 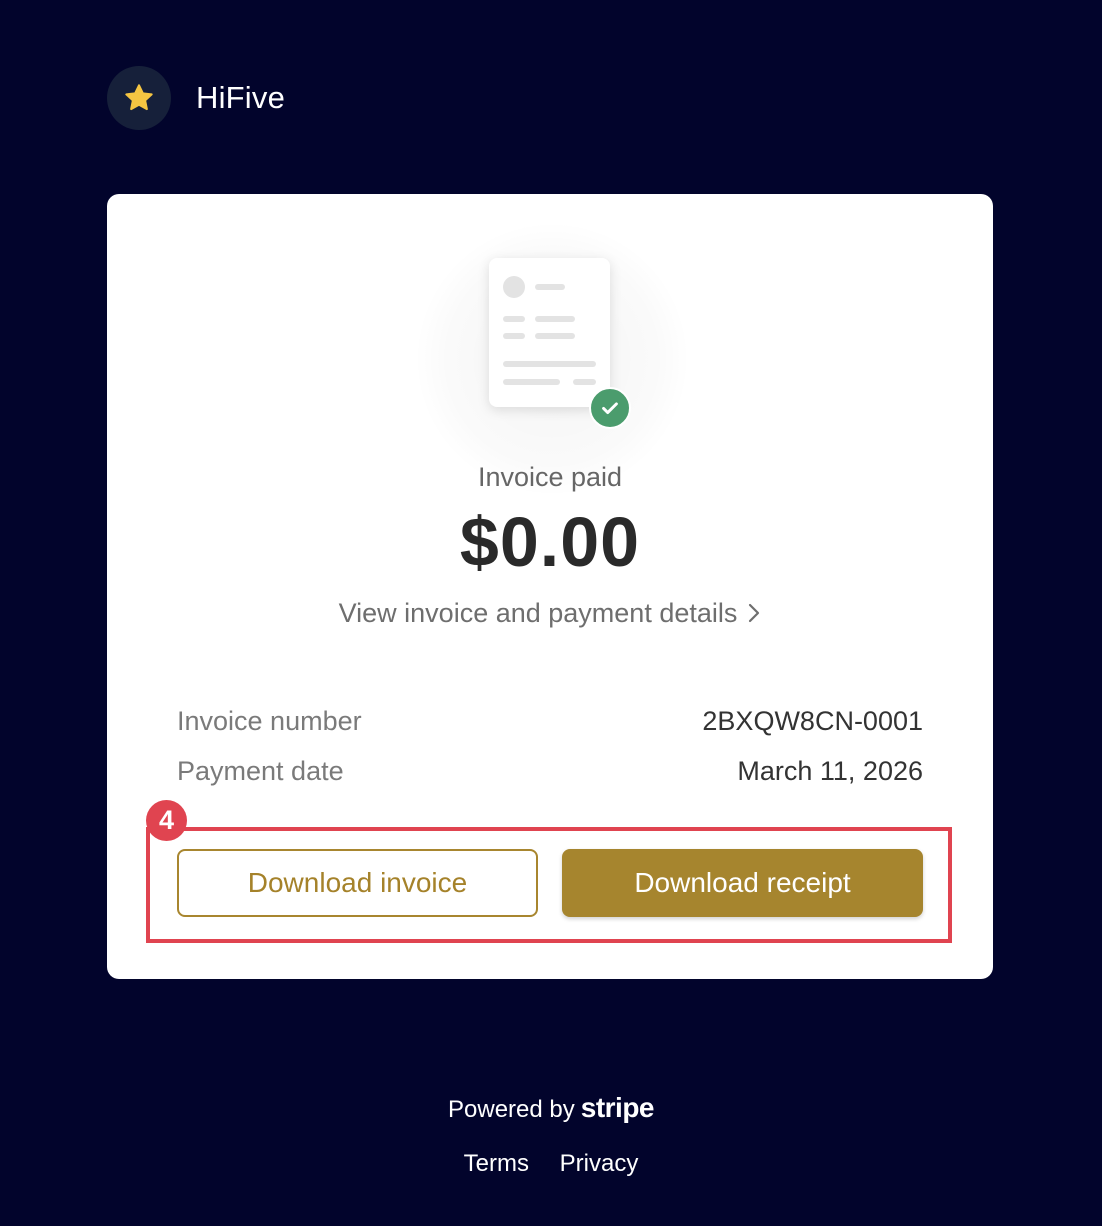 What do you see at coordinates (550, 542) in the screenshot?
I see `invoice-amount: $0.00` at bounding box center [550, 542].